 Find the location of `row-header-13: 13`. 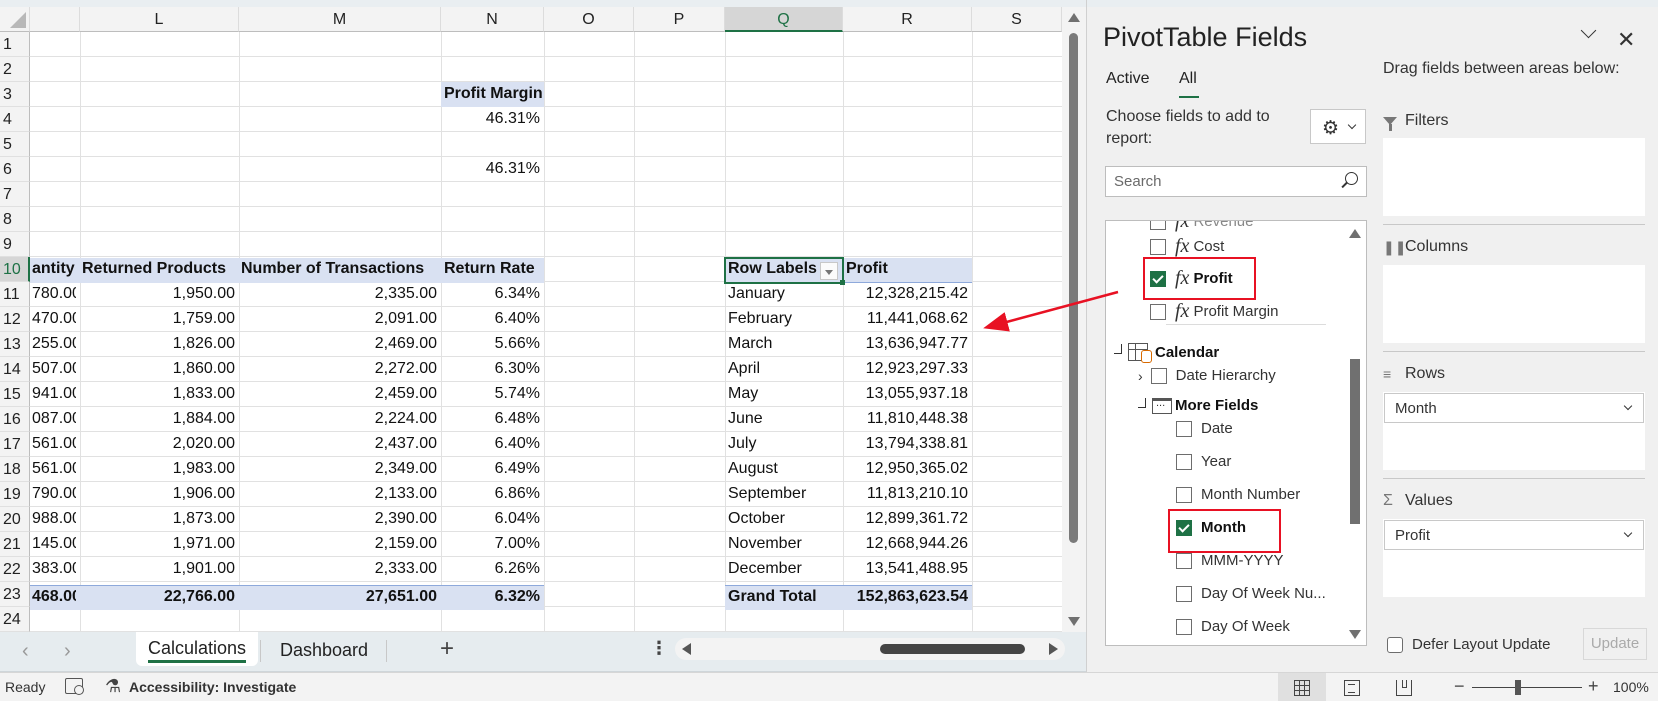

row-header-13: 13 is located at coordinates (15, 344).